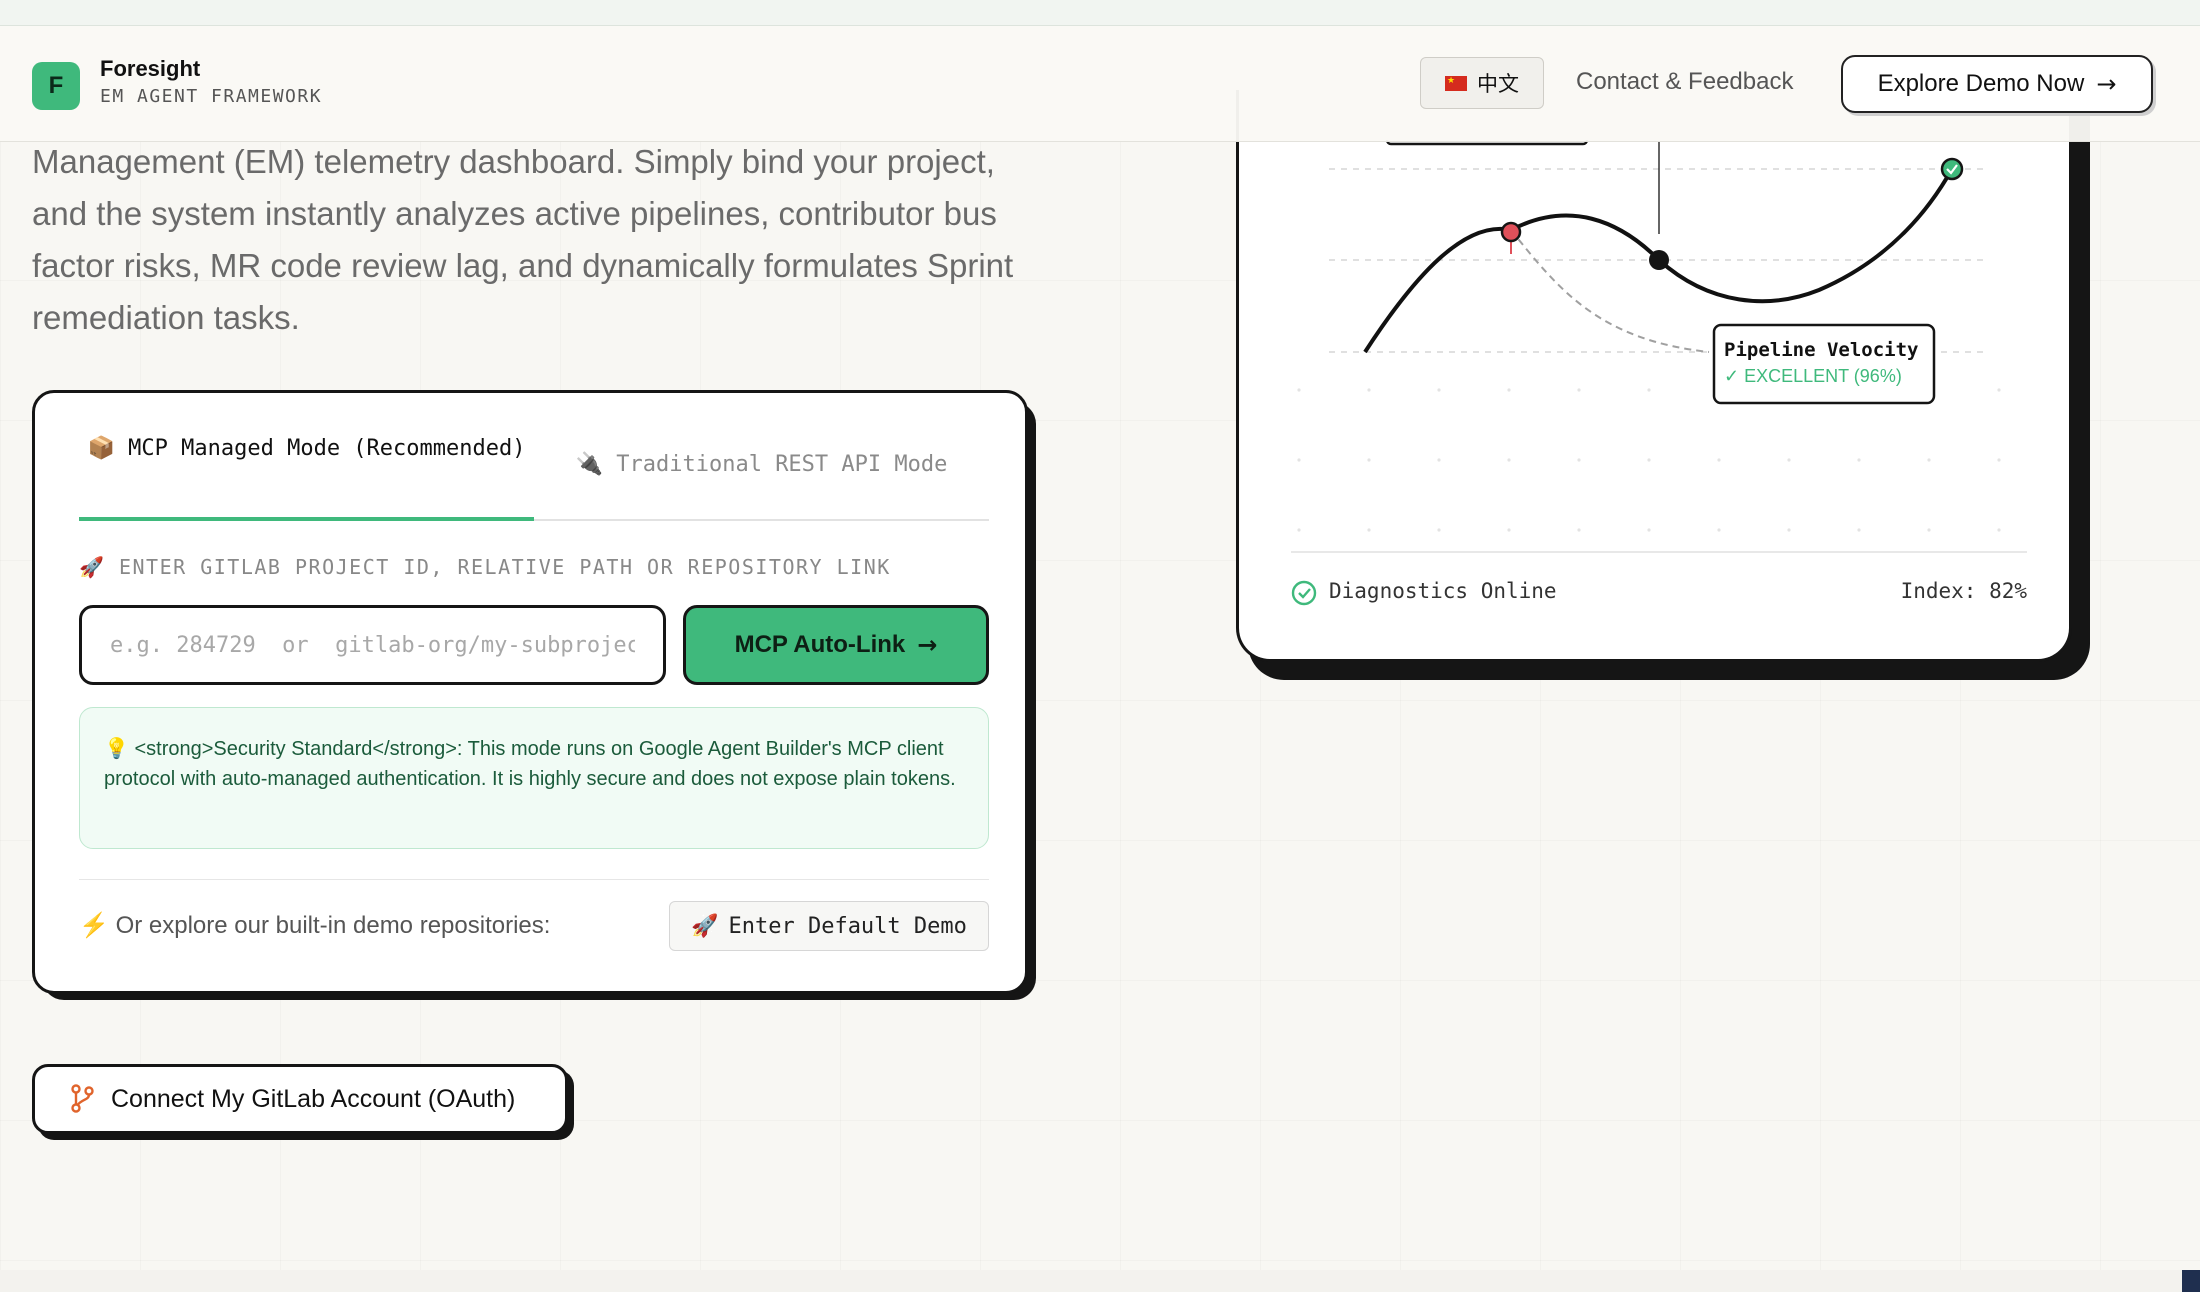 The image size is (2200, 1292). I want to click on tab-rest-api-mode: 🔌 Traditional REST API Mode, so click(761, 465).